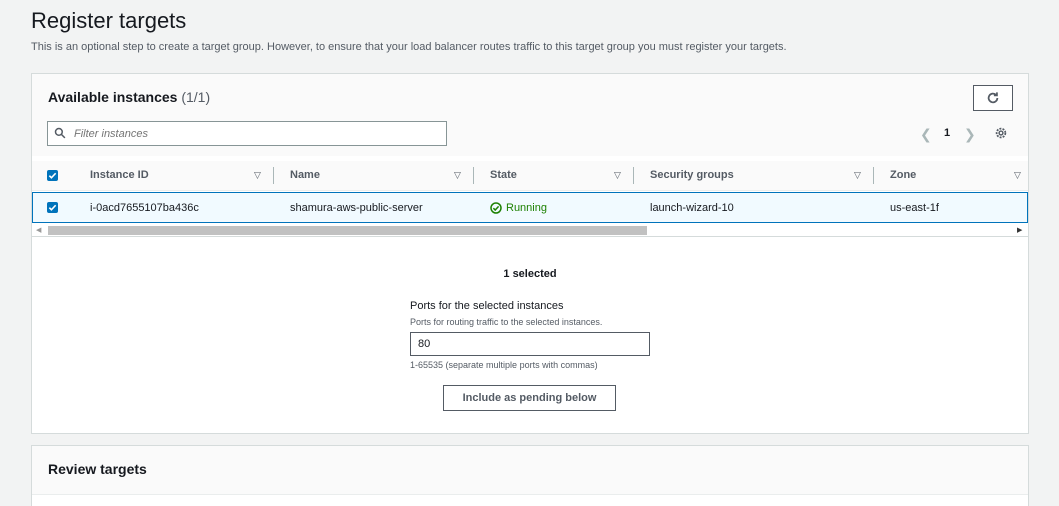 Image resolution: width=1059 pixels, height=506 pixels. Describe the element at coordinates (947, 133) in the screenshot. I see `page-number: 1` at that location.